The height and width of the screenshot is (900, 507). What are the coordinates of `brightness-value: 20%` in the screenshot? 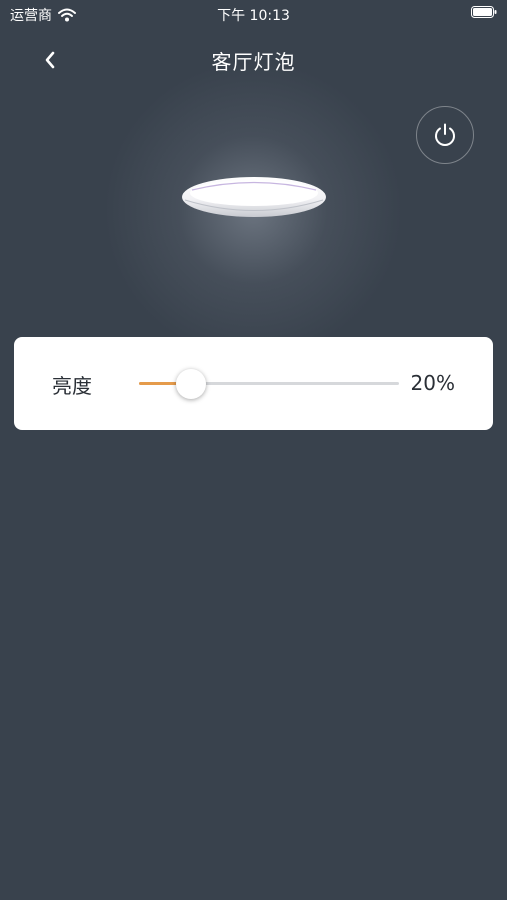 It's located at (432, 383).